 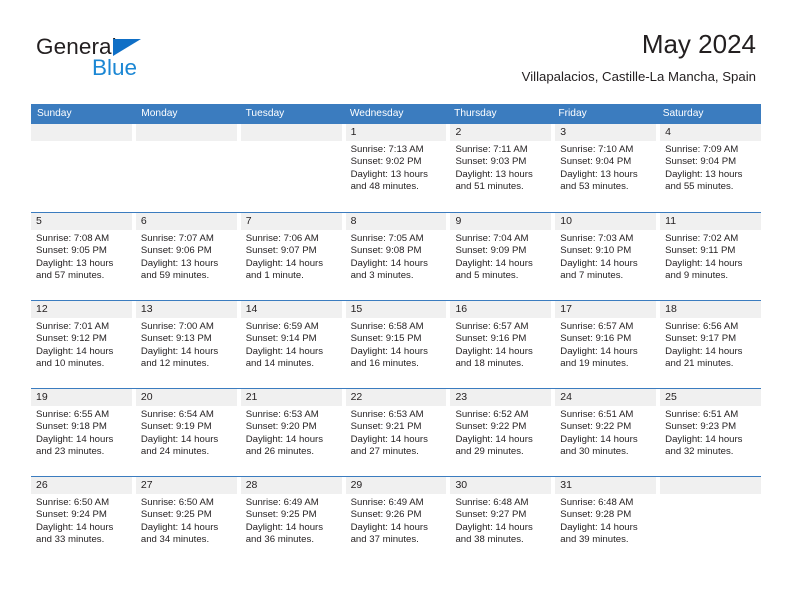 I want to click on day-number: 2, so click(x=501, y=132).